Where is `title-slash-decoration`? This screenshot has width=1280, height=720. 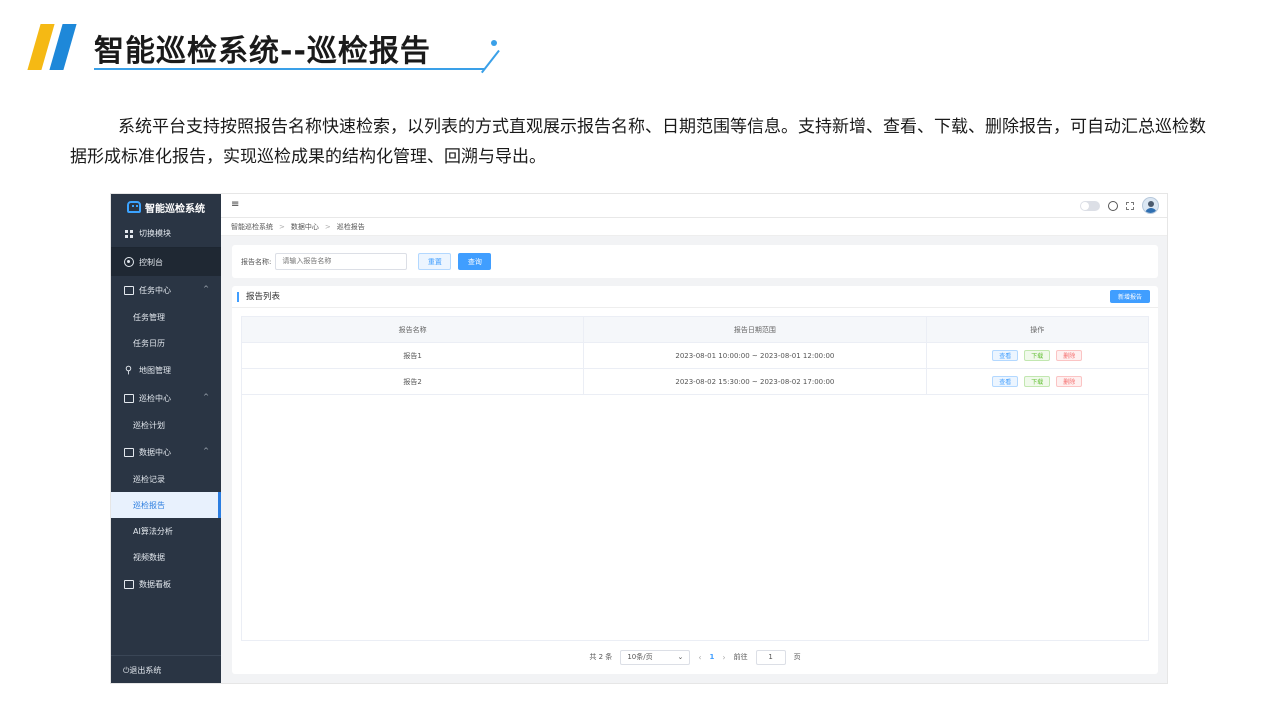 title-slash-decoration is located at coordinates (490, 61).